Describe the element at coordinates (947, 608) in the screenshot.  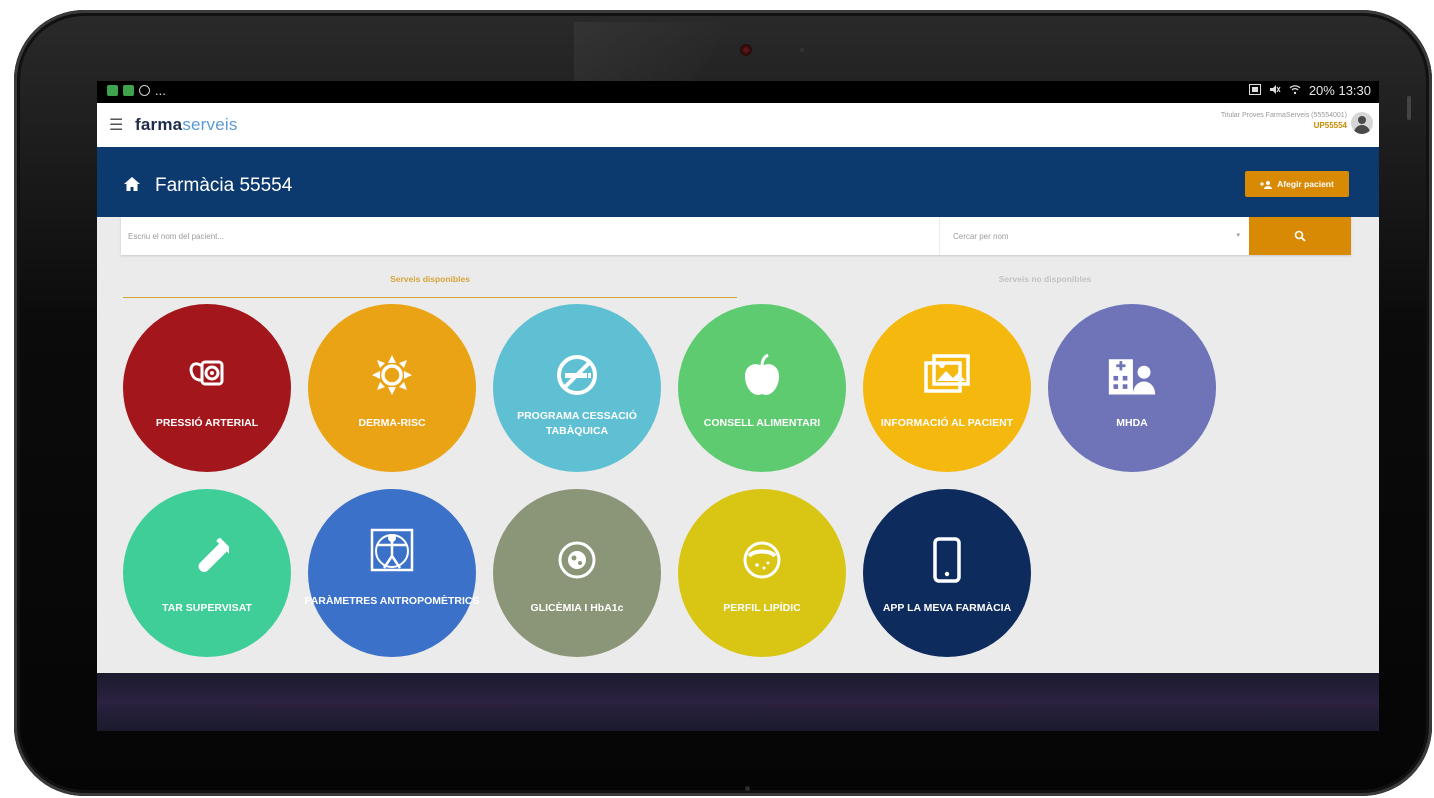
I see `service-label: APP LA MEVA FARMÀCIA` at that location.